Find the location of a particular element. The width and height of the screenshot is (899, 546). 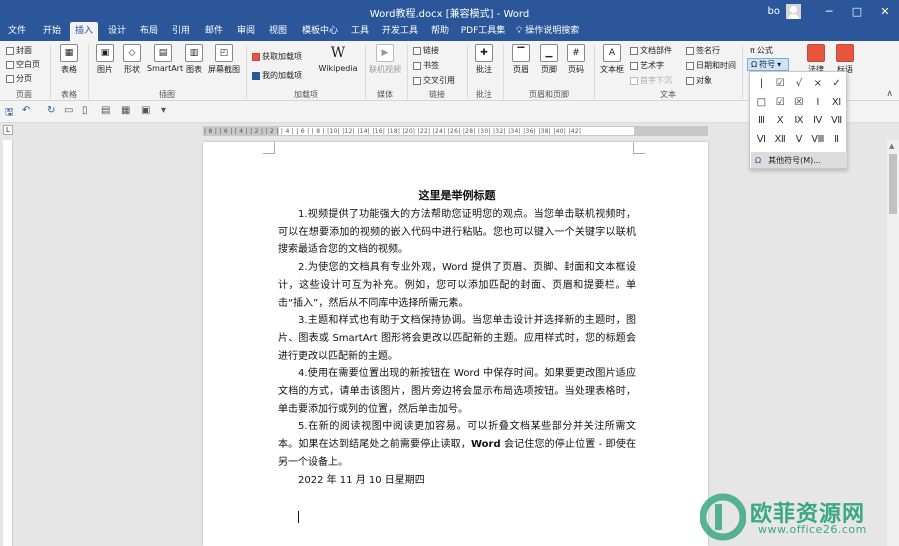

tab-template-center: 模板中心 is located at coordinates (320, 31).